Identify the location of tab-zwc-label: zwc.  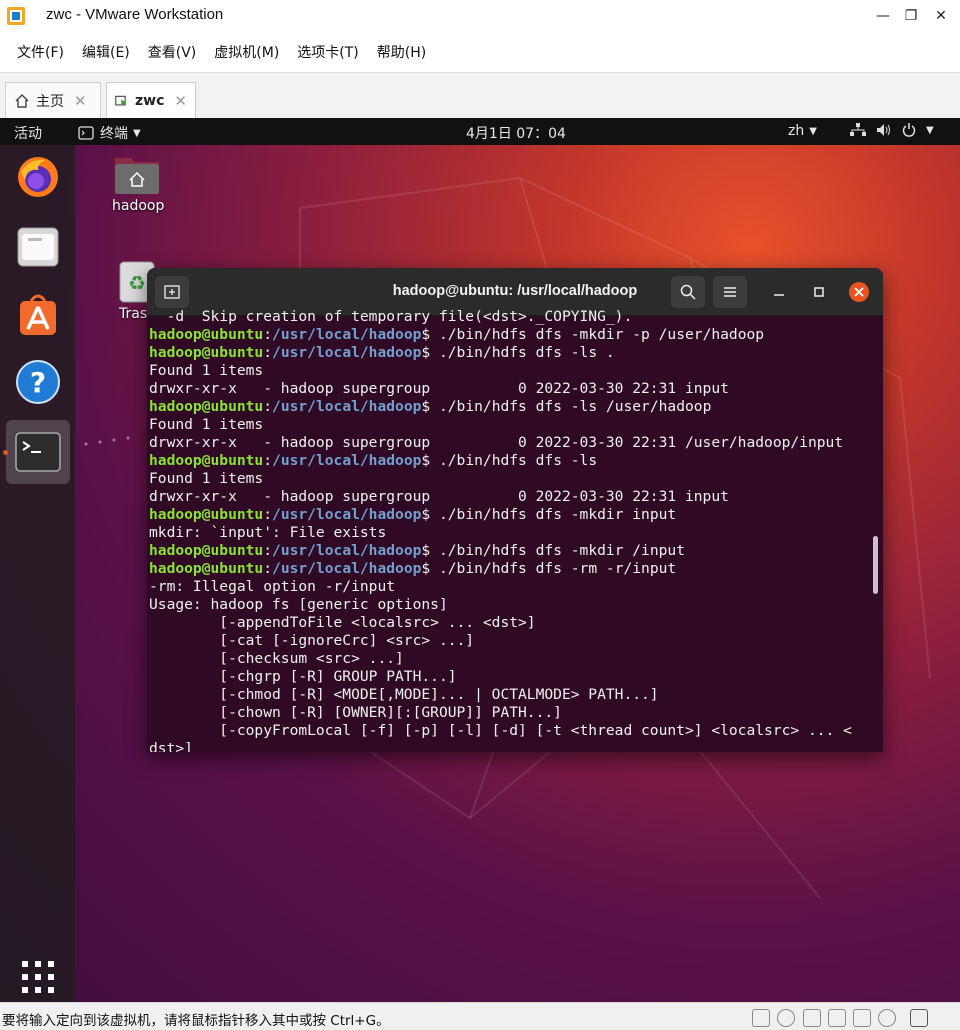
(150, 101).